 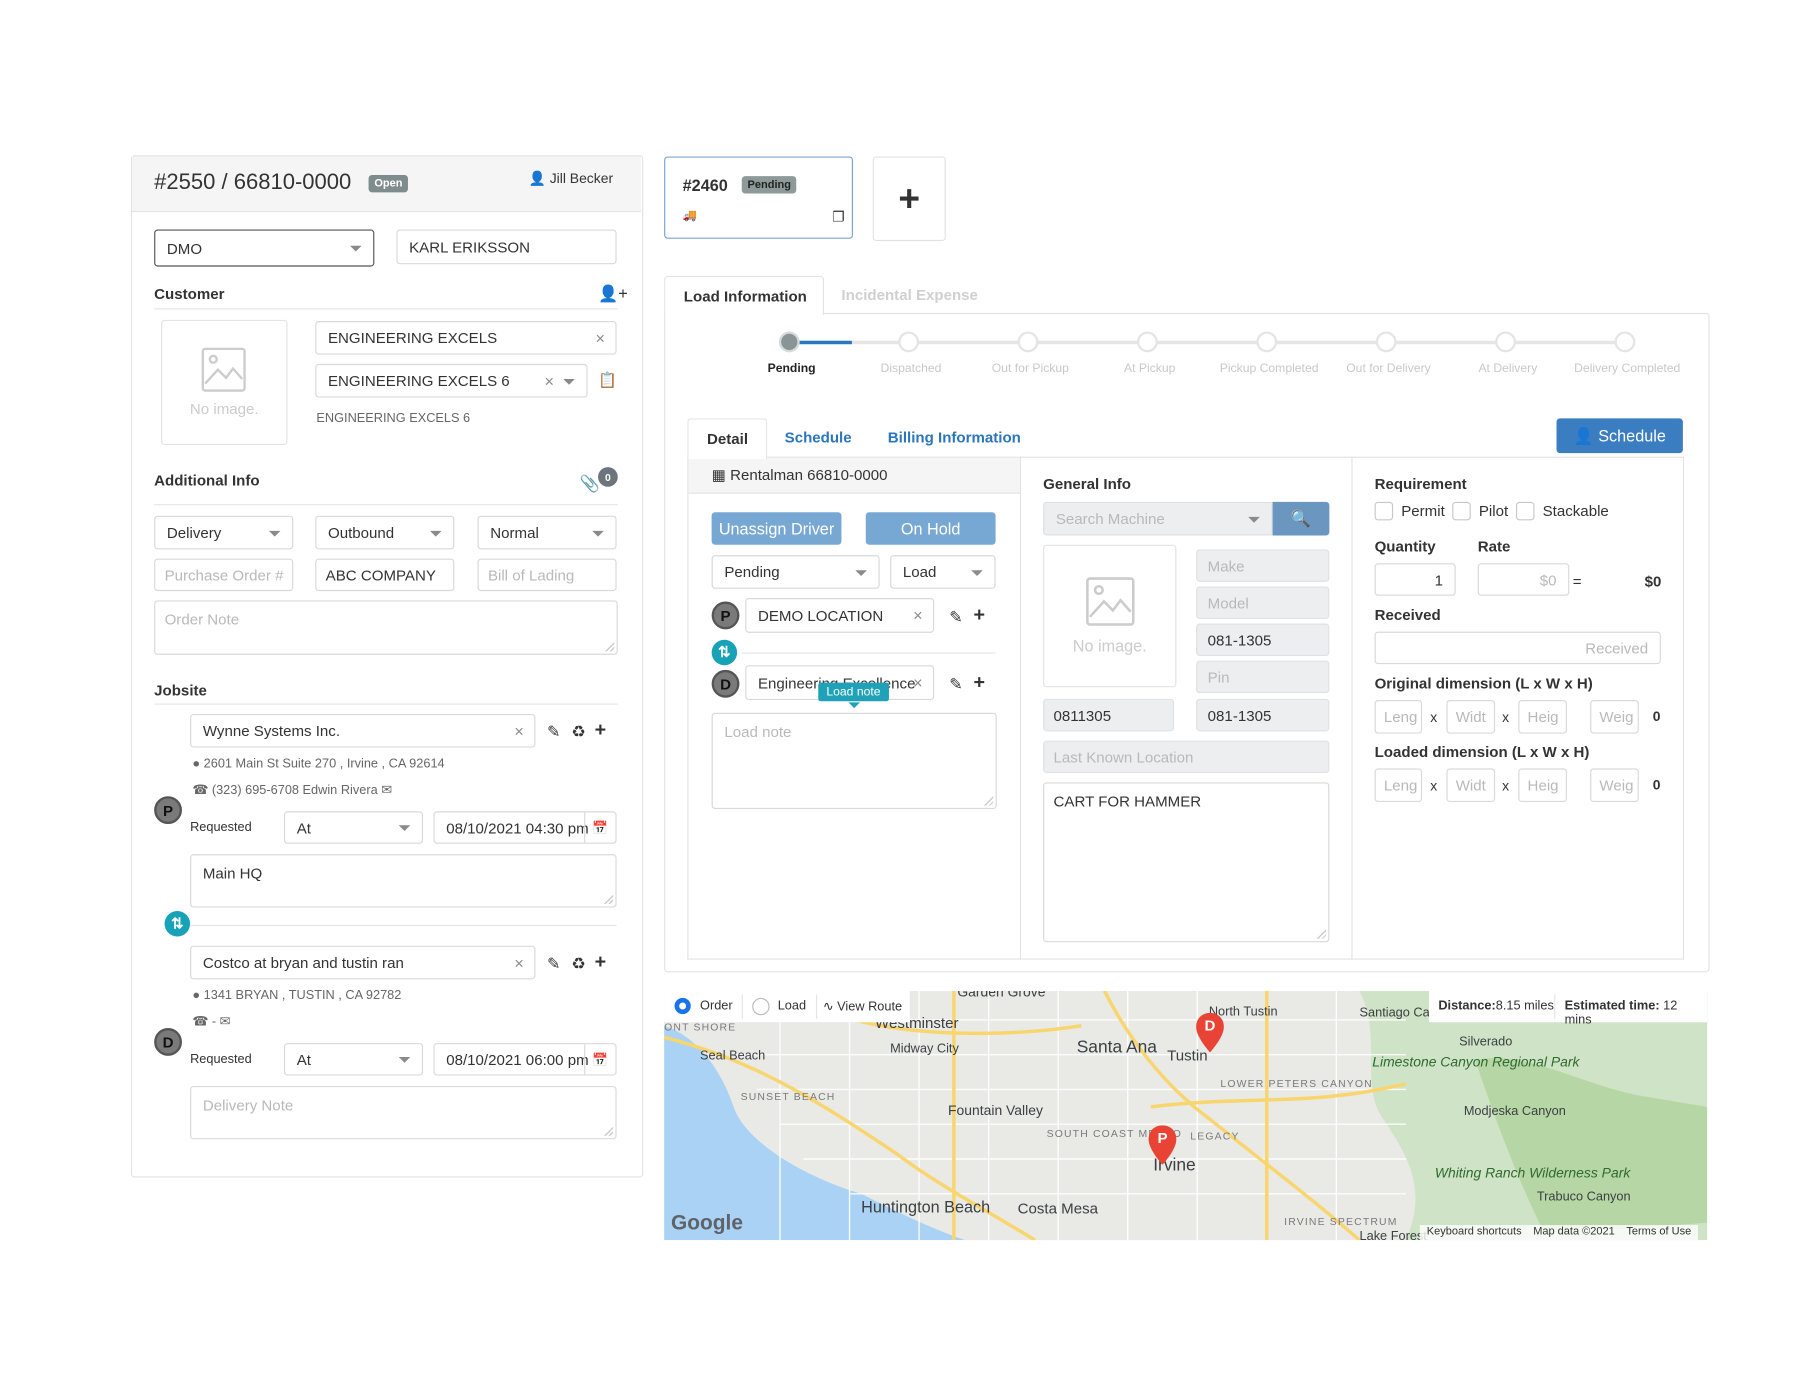 What do you see at coordinates (1028, 342) in the screenshot?
I see `progress-step-out-for-pickup` at bounding box center [1028, 342].